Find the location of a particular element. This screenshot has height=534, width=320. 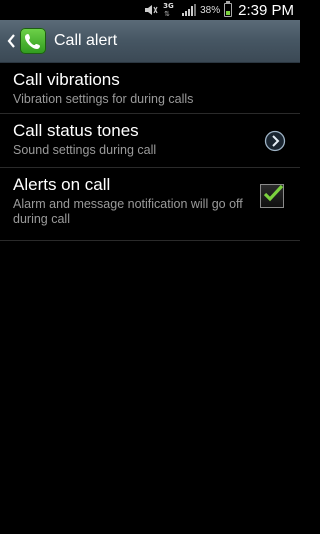

setting-subtitle: Sound settings during call is located at coordinates (85, 150).